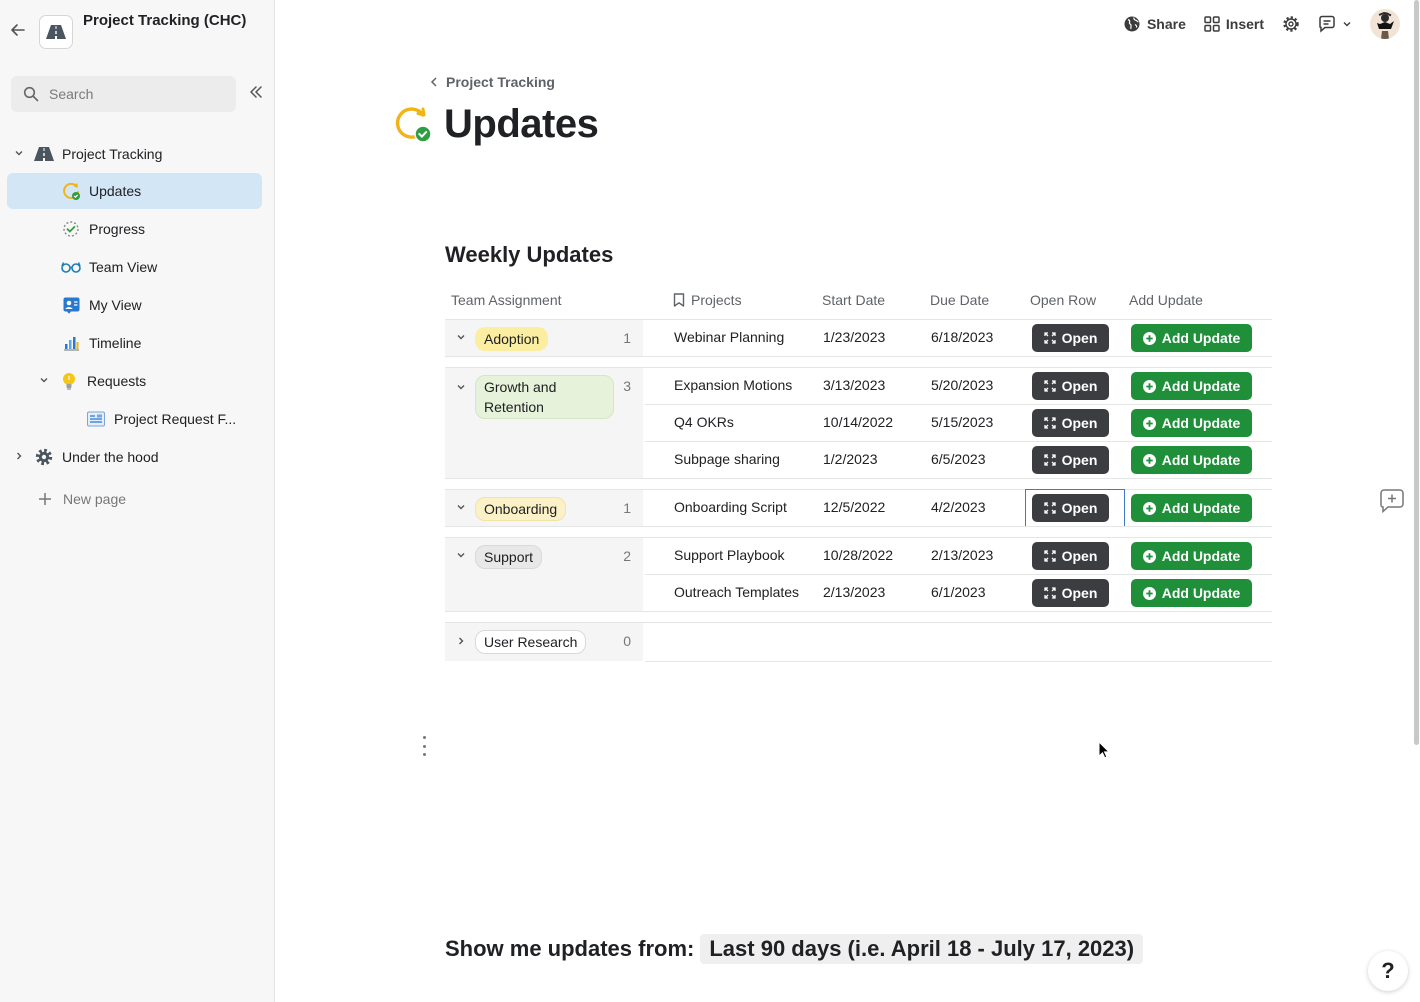 The height and width of the screenshot is (1002, 1420). Describe the element at coordinates (1392, 502) in the screenshot. I see `add-comment-icon` at that location.